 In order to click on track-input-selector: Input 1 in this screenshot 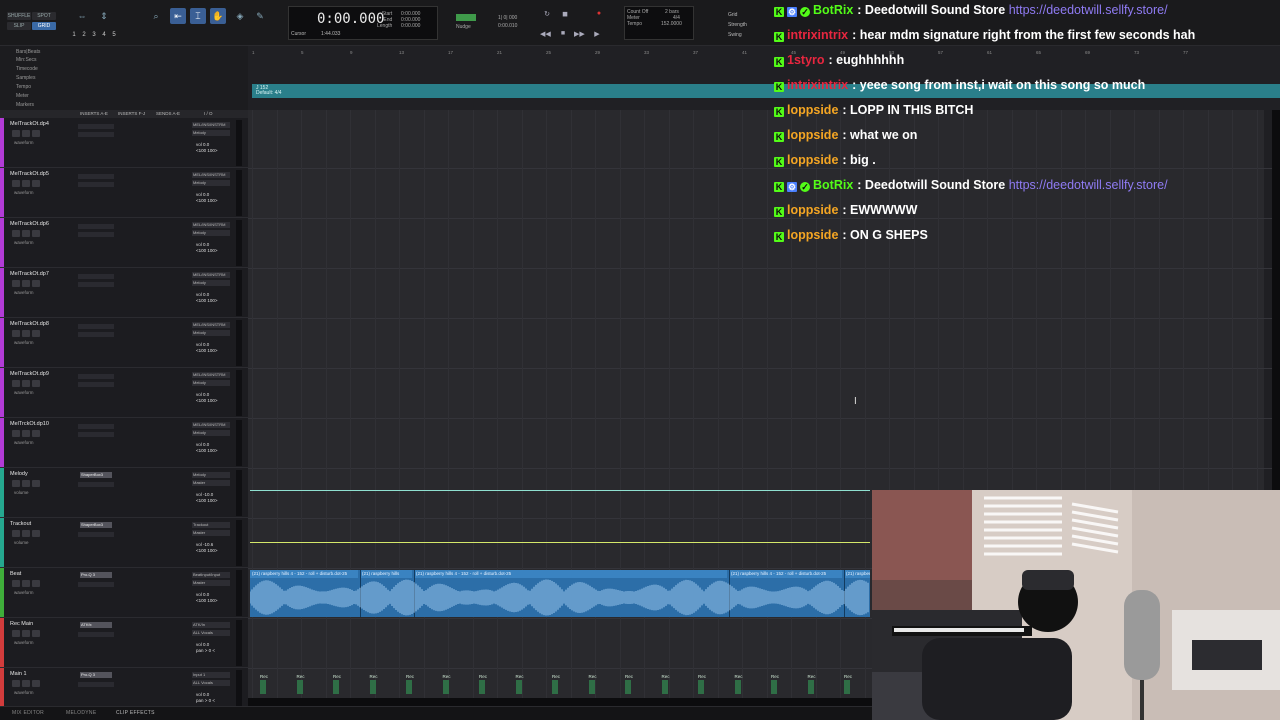, I will do `click(211, 675)`.